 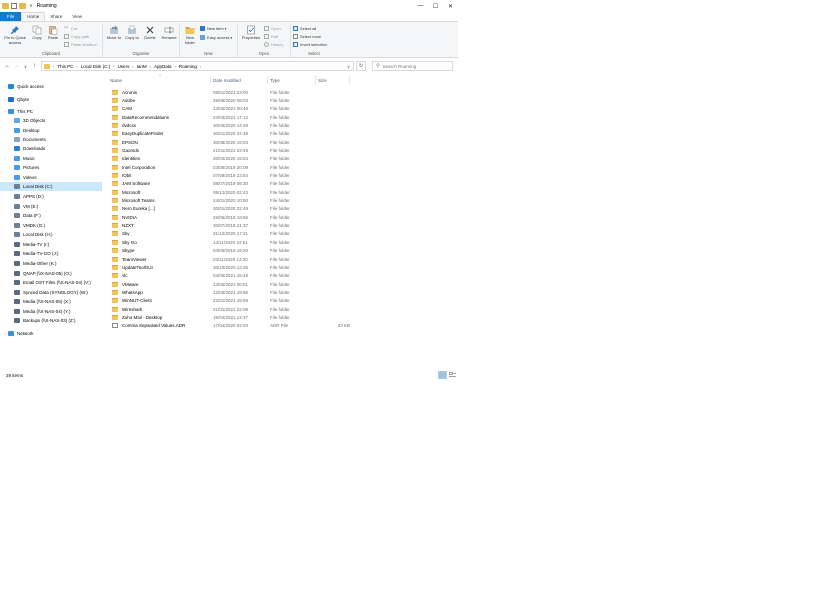 I want to click on file-row: dvdcss 30/05/2020 14:29 File folder, so click(x=231, y=125).